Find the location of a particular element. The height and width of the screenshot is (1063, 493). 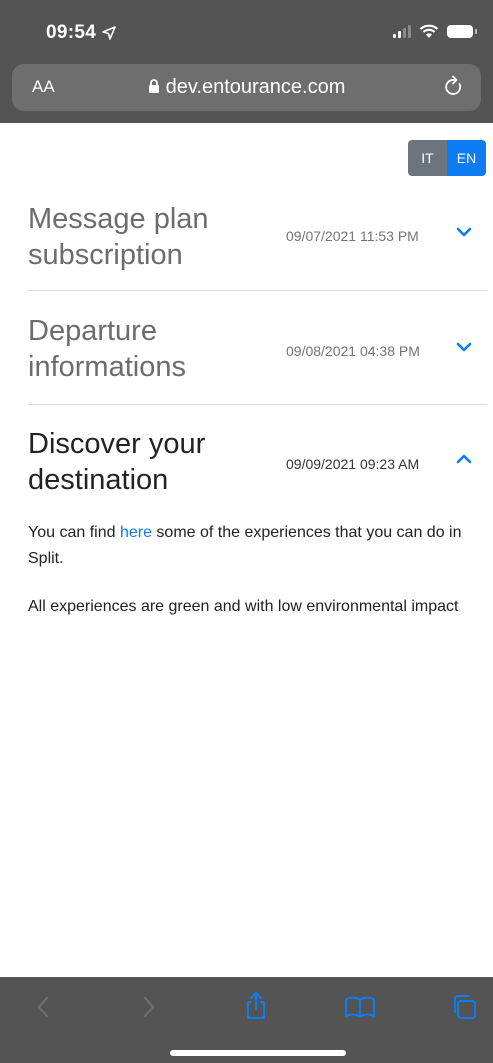

chevron-up-icon is located at coordinates (464, 459).